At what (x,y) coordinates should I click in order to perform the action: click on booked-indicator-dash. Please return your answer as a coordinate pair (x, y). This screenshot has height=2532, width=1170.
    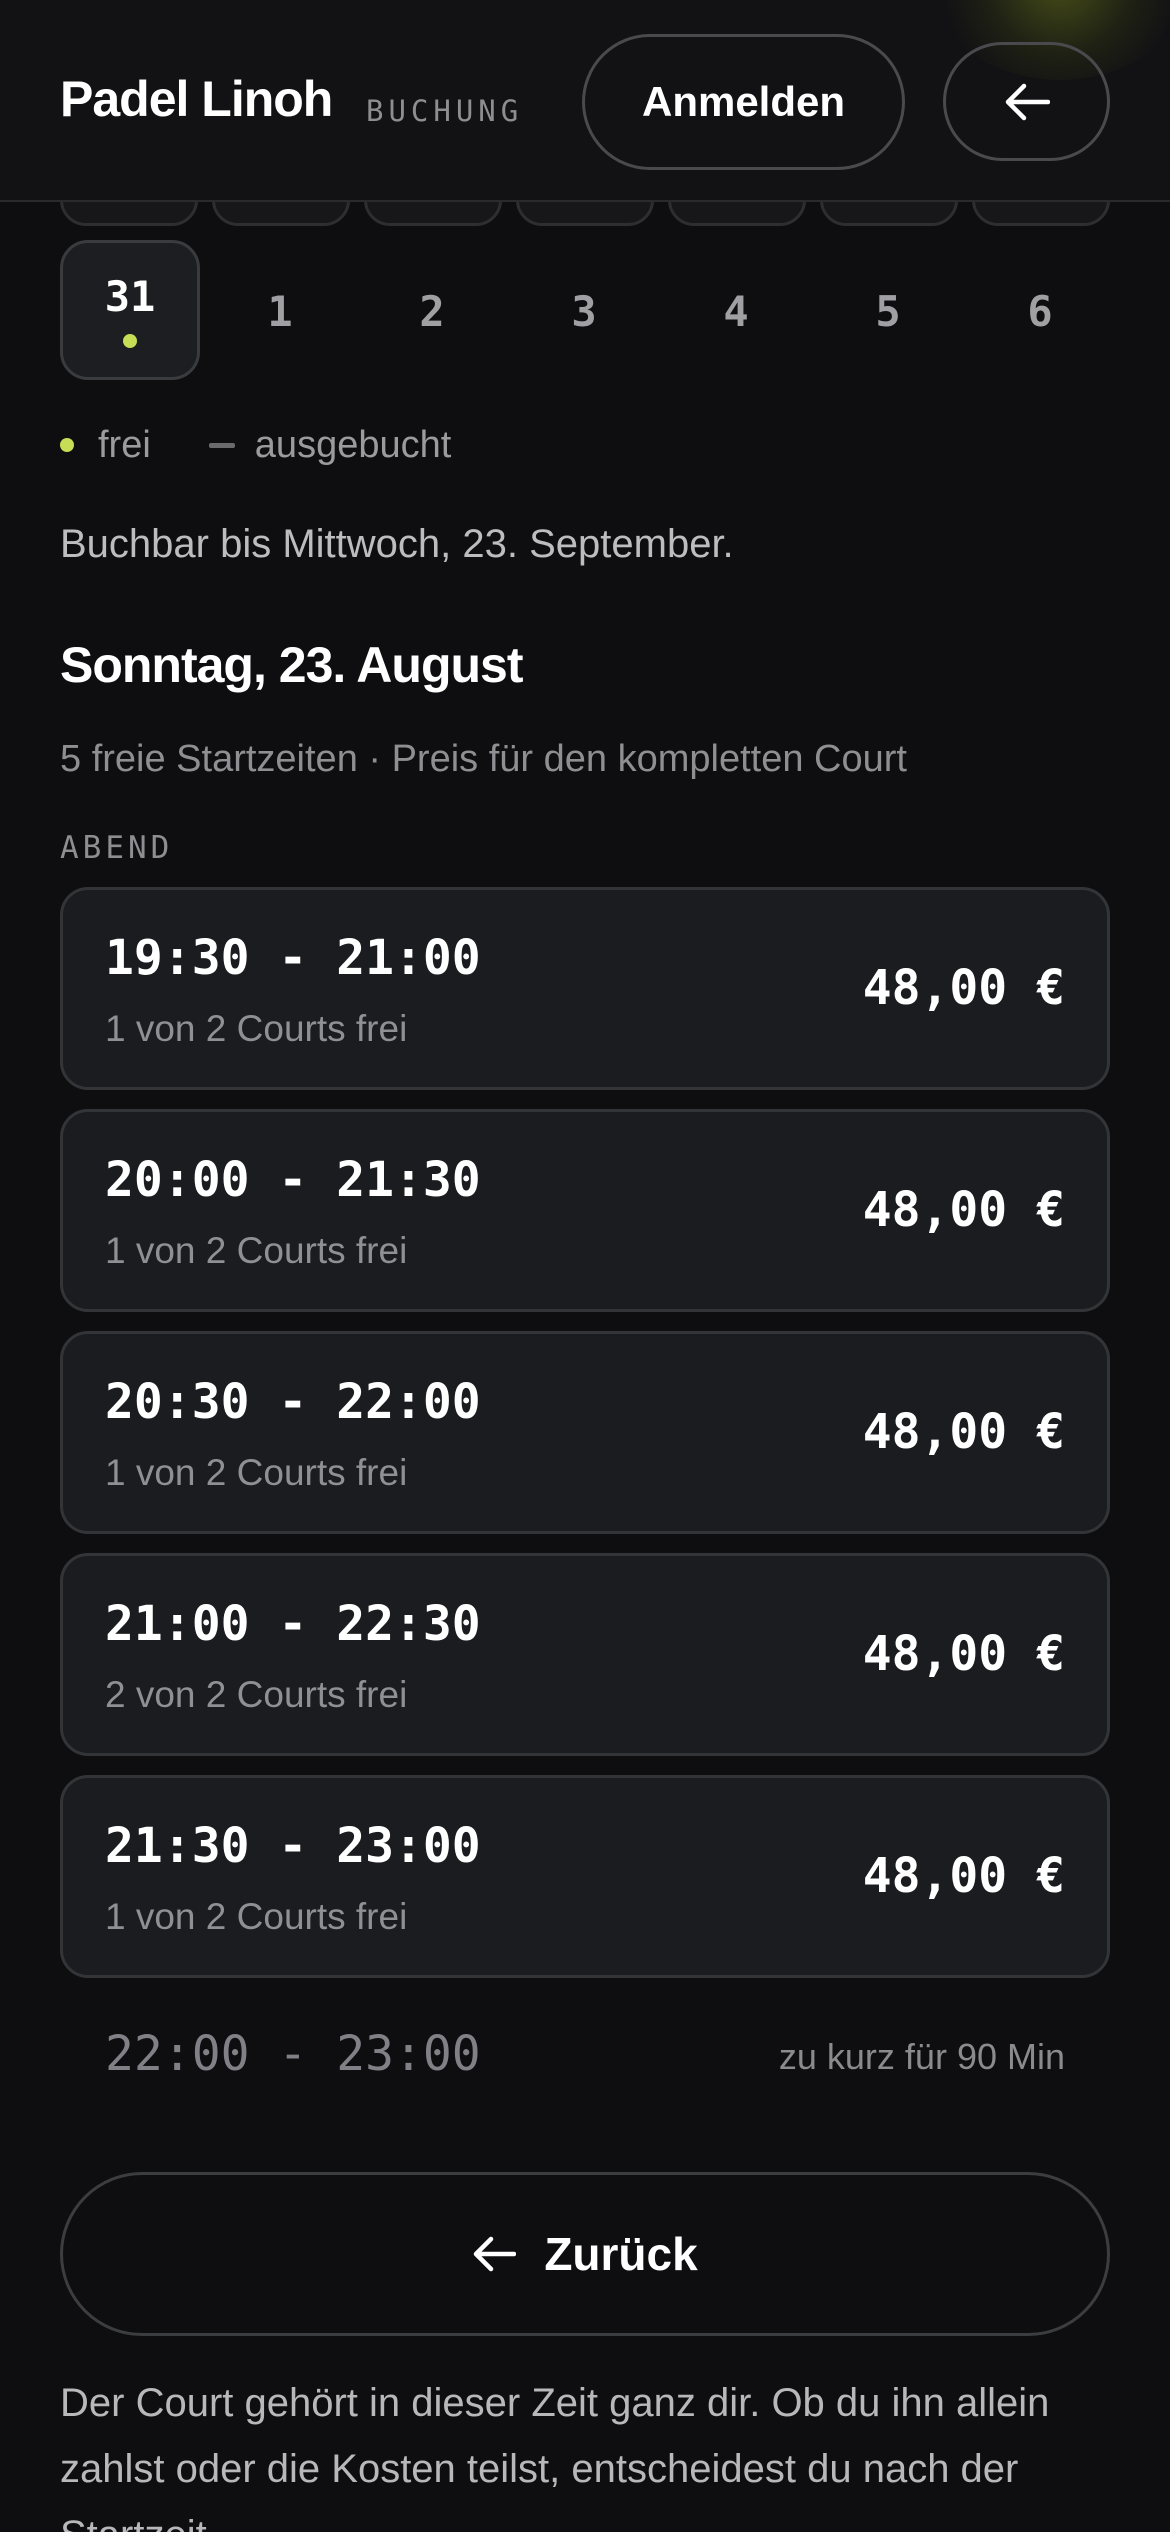
    Looking at the image, I should click on (221, 445).